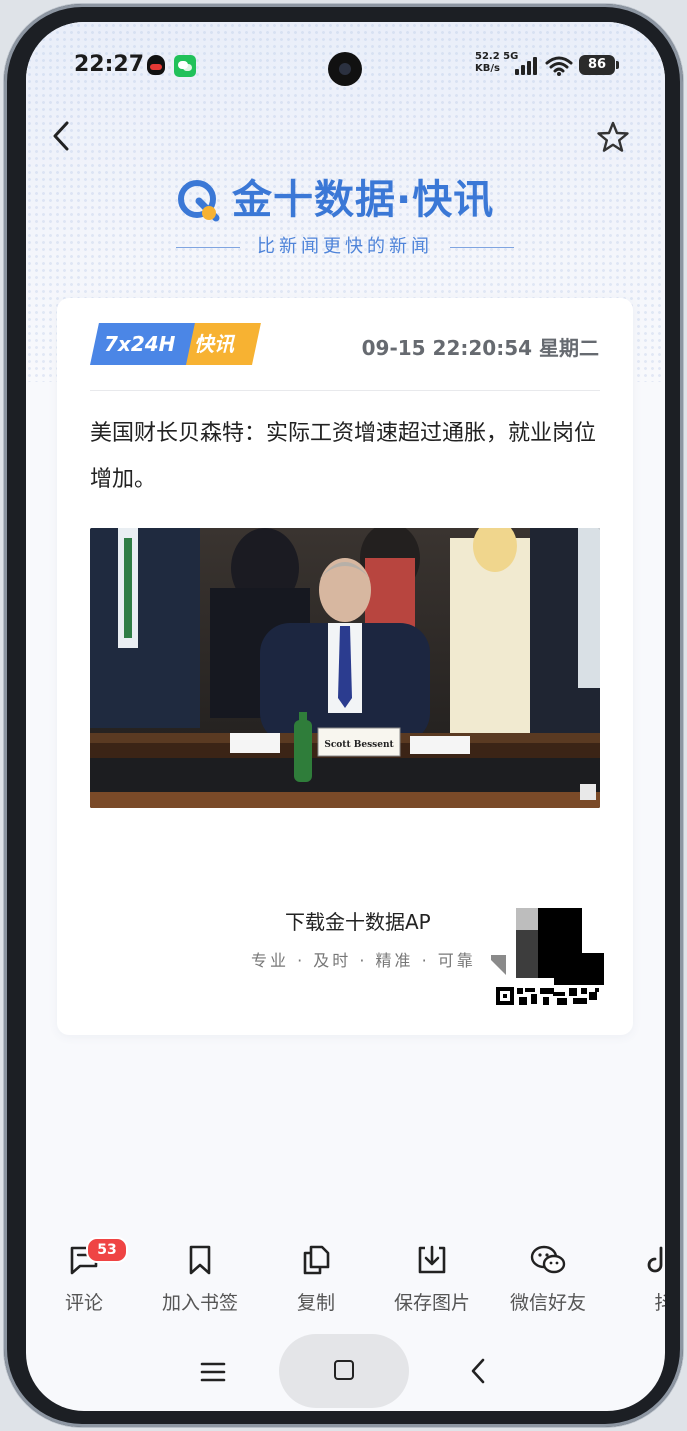  I want to click on tagline: 比新闻更快的新闻, so click(345, 247).